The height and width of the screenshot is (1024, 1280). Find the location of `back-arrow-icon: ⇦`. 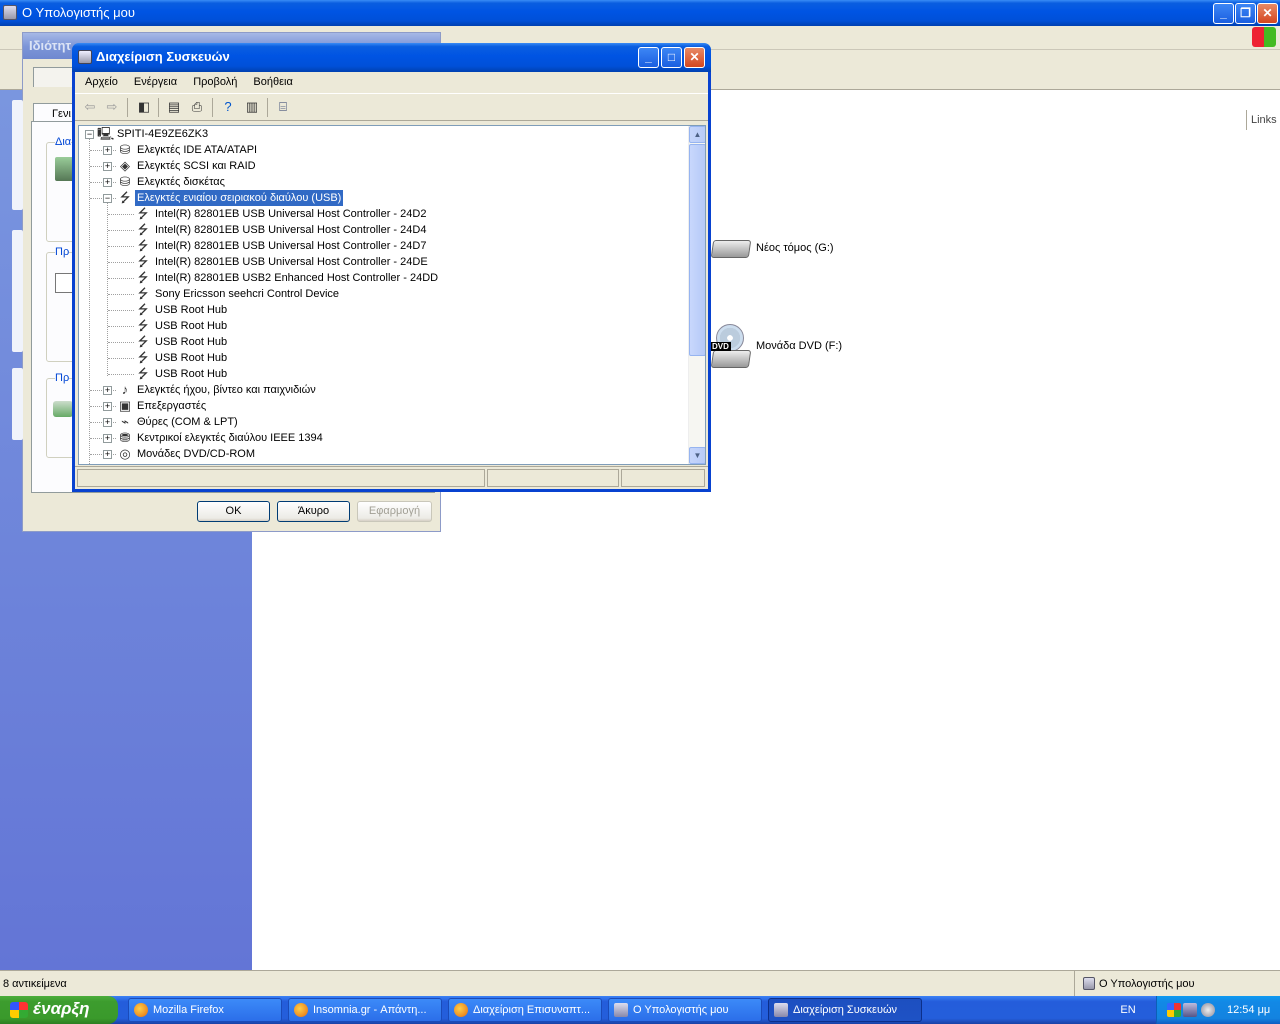

back-arrow-icon: ⇦ is located at coordinates (90, 107).